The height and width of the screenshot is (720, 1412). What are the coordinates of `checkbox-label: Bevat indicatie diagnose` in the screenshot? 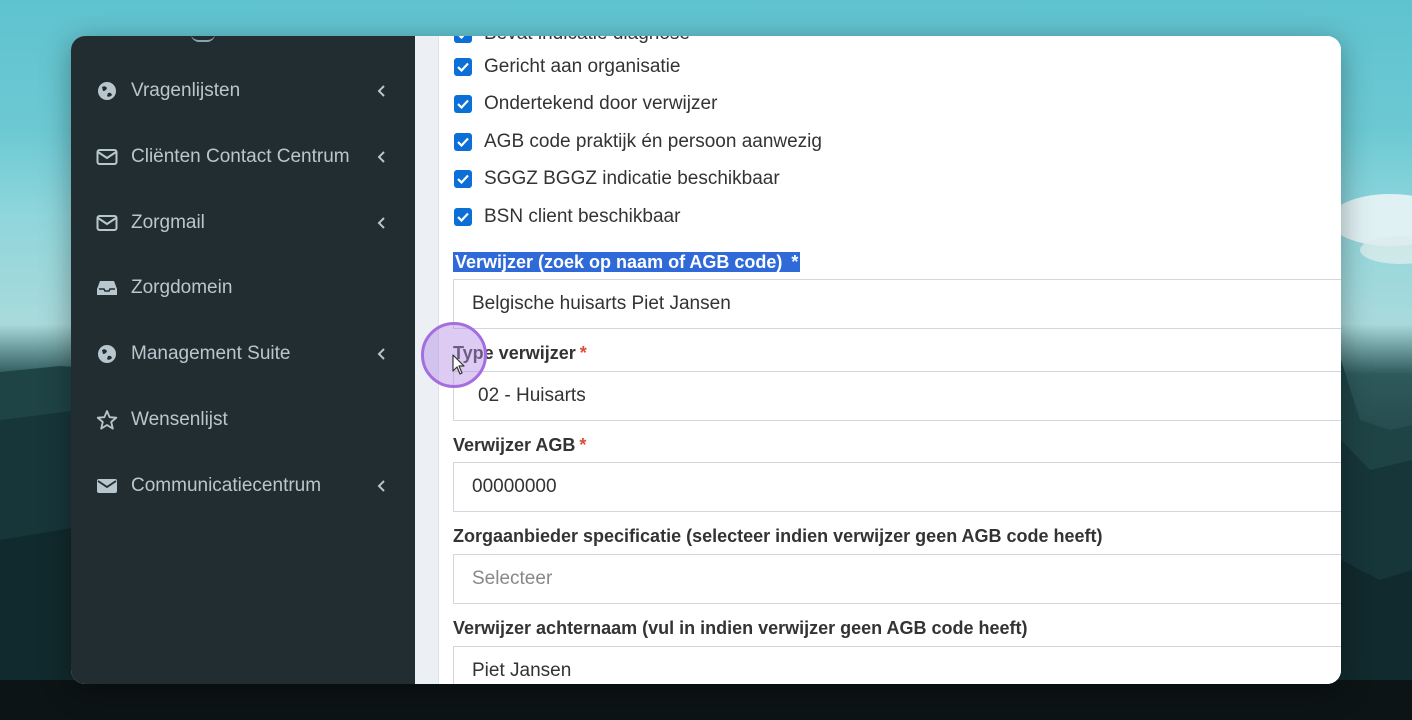 It's located at (587, 40).